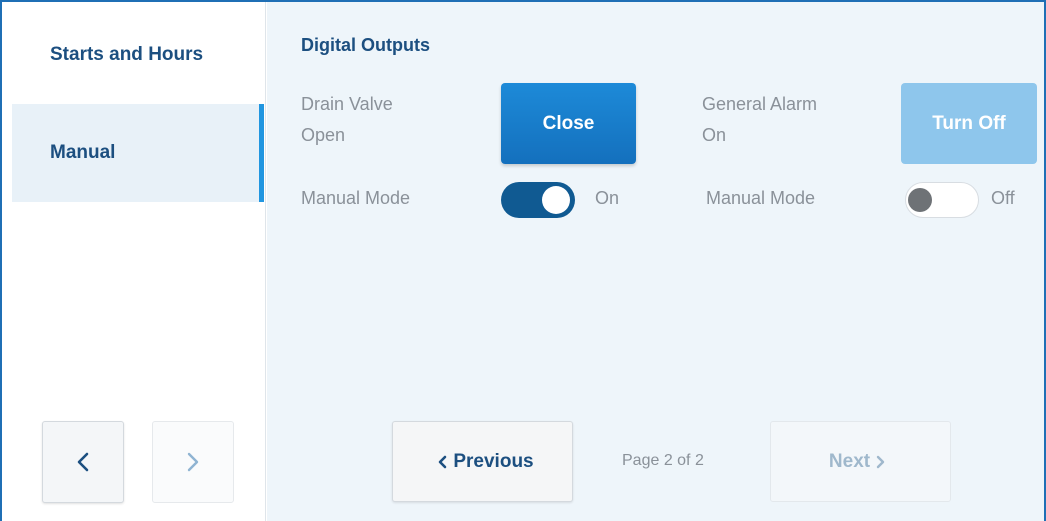  I want to click on output-name-general-alarm: General Alarm On, so click(759, 120).